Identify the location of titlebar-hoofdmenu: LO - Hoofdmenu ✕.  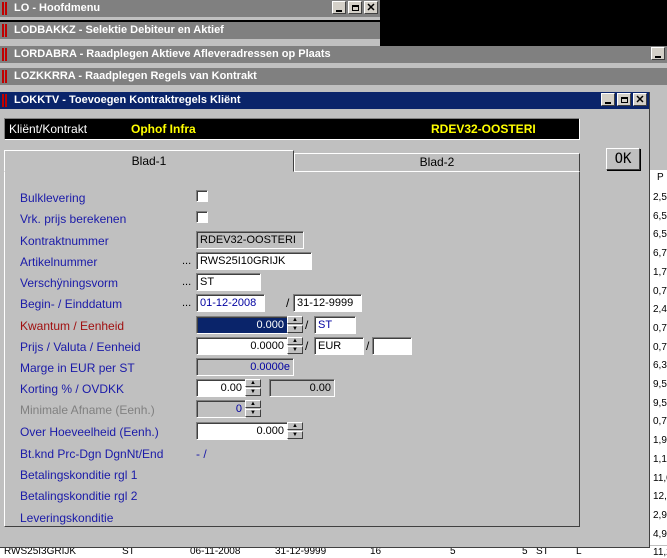
(190, 8).